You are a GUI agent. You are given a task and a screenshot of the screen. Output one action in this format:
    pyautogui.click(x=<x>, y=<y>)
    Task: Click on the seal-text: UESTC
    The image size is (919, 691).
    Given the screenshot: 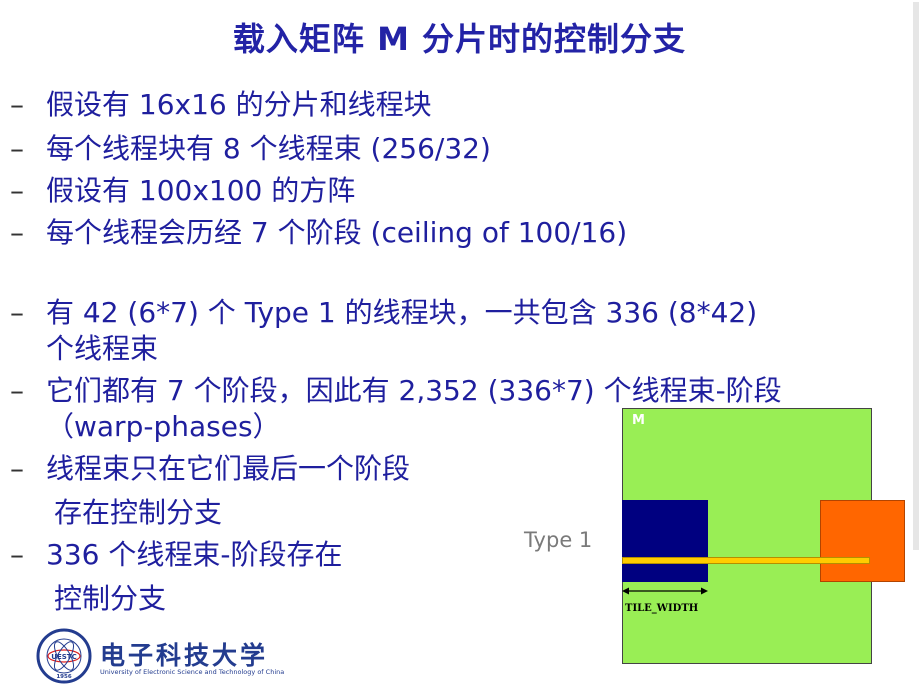 What is the action you would take?
    pyautogui.click(x=63, y=657)
    